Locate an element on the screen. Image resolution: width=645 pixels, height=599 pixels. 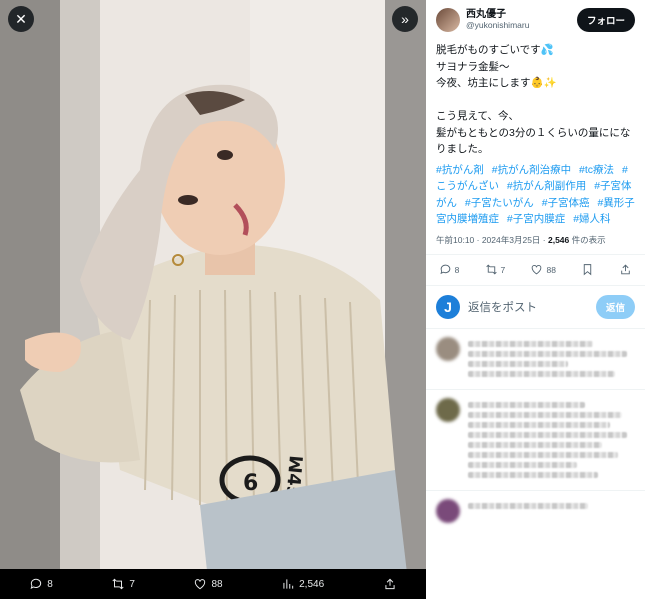
views-label: 件の表示 is located at coordinates (587, 239).